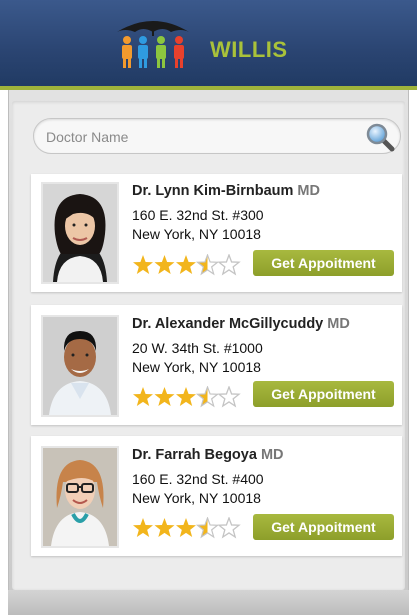 This screenshot has height=615, width=417. I want to click on doctor-name-text: Dr. Alexander McGillycuddy, so click(228, 324).